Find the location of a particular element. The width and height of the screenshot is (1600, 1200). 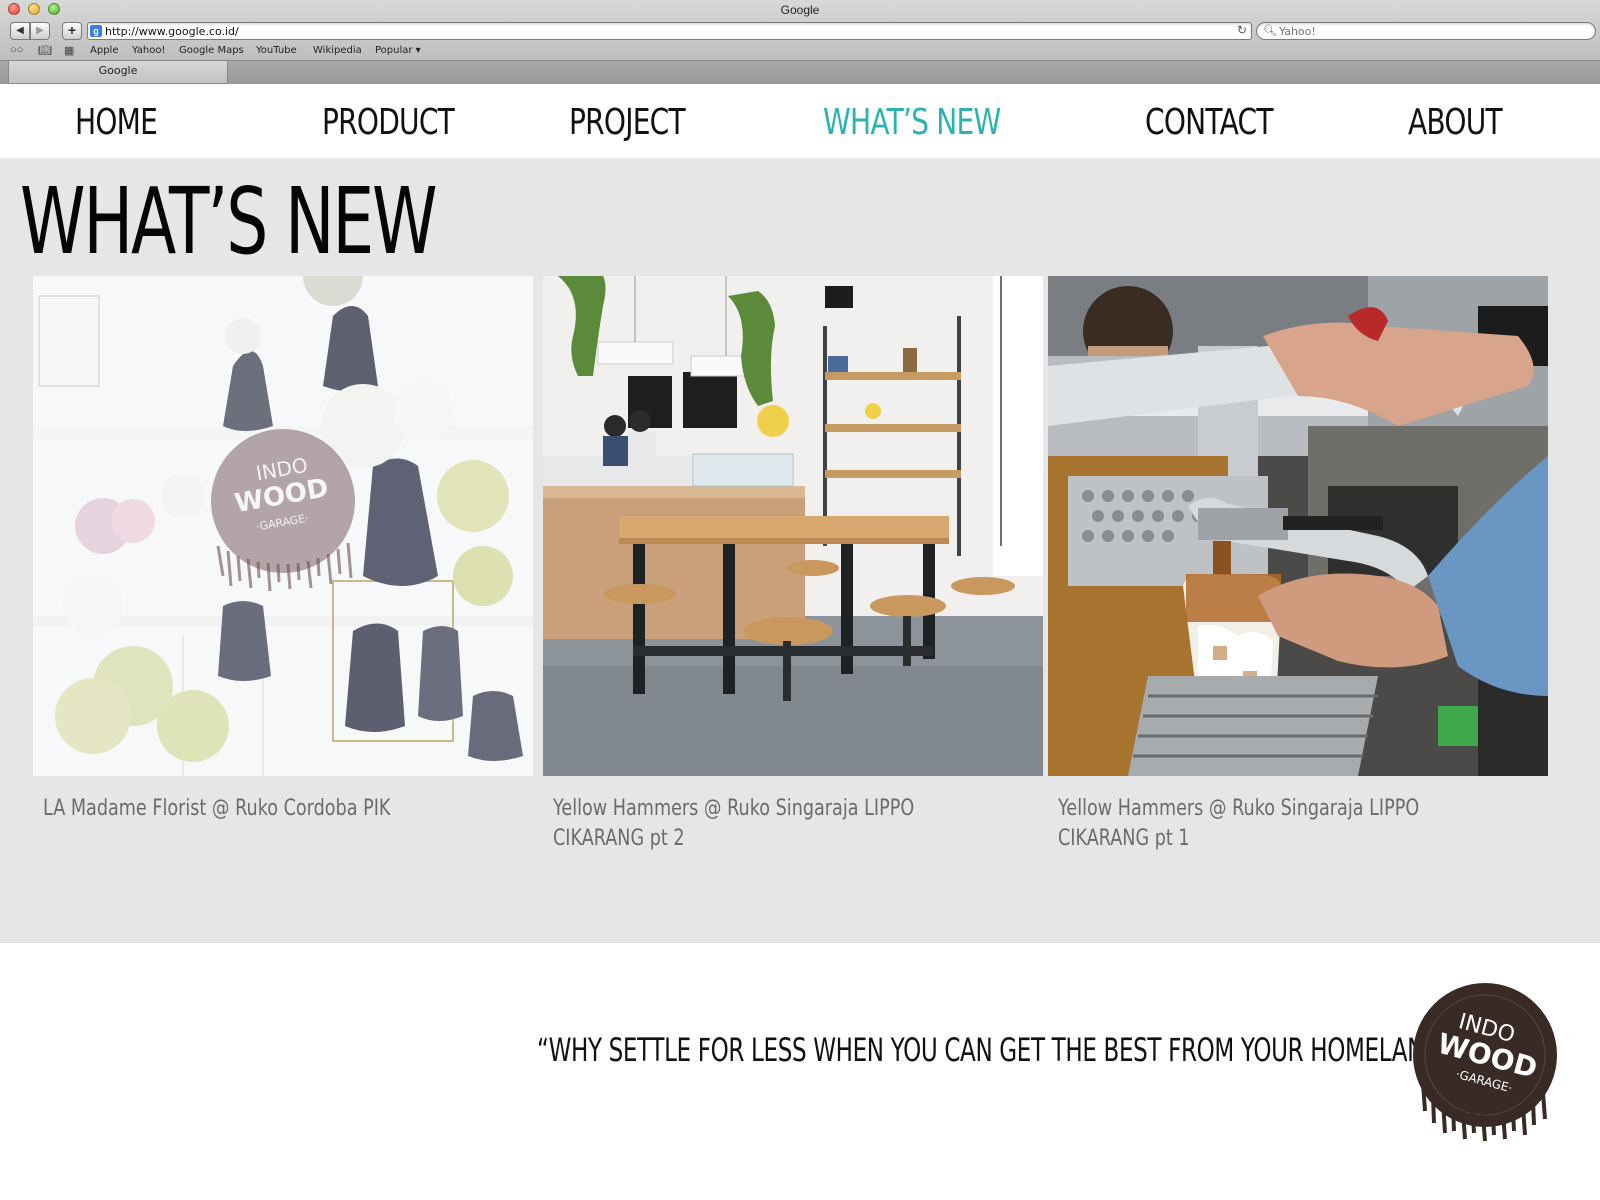

bookmark-popular-menu: Popular ▾ is located at coordinates (398, 50).